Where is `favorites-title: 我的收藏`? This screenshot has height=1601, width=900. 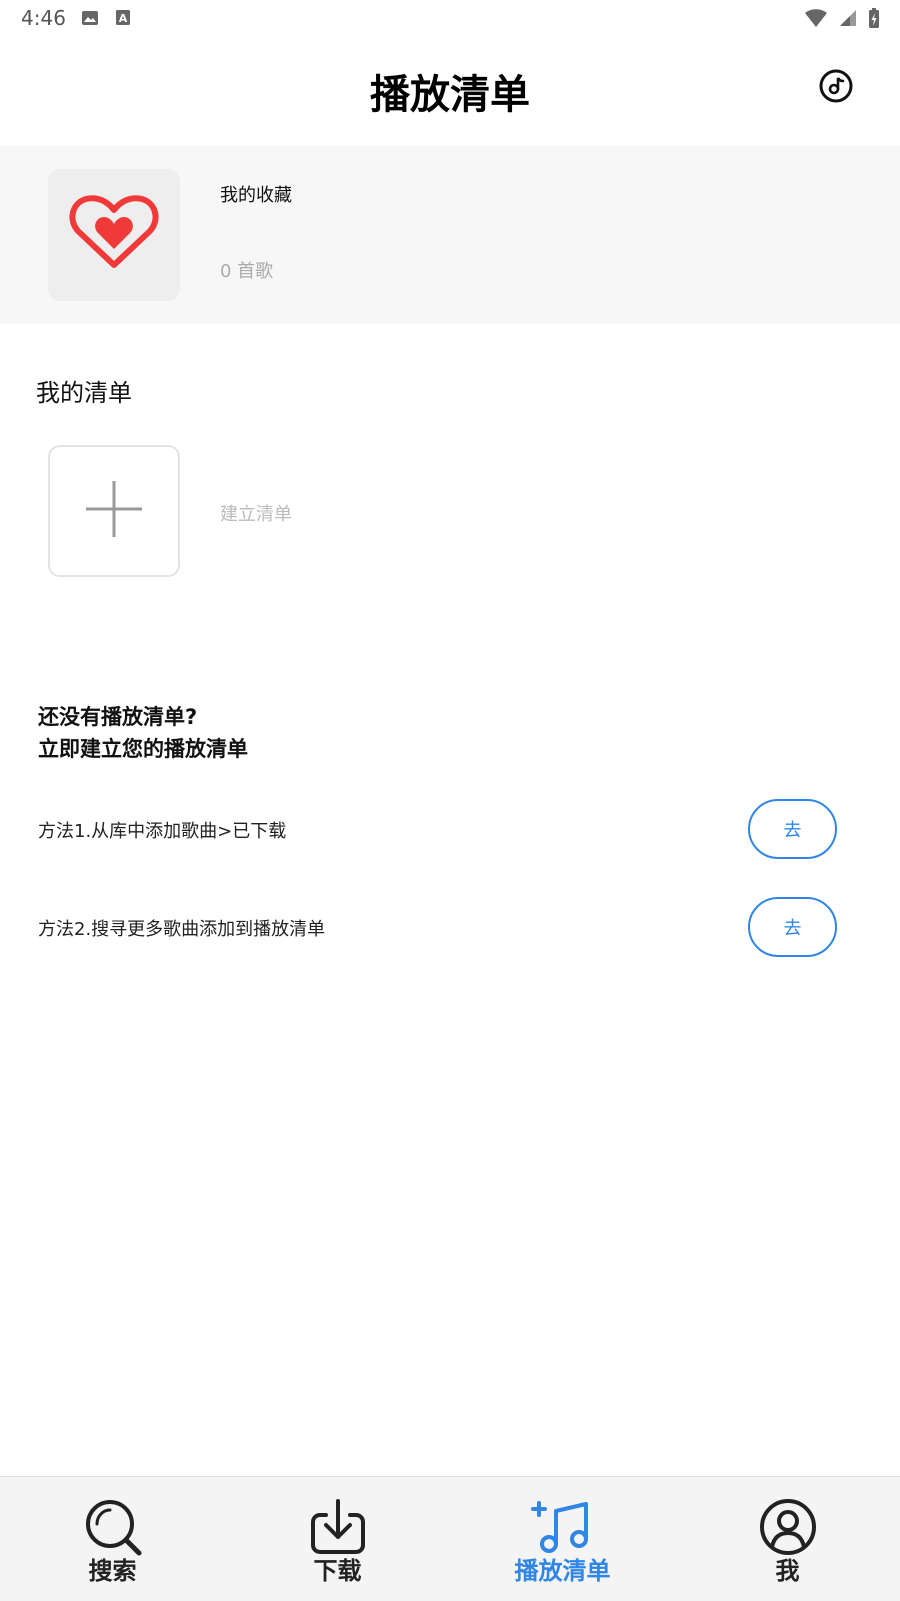 favorites-title: 我的收藏 is located at coordinates (256, 195).